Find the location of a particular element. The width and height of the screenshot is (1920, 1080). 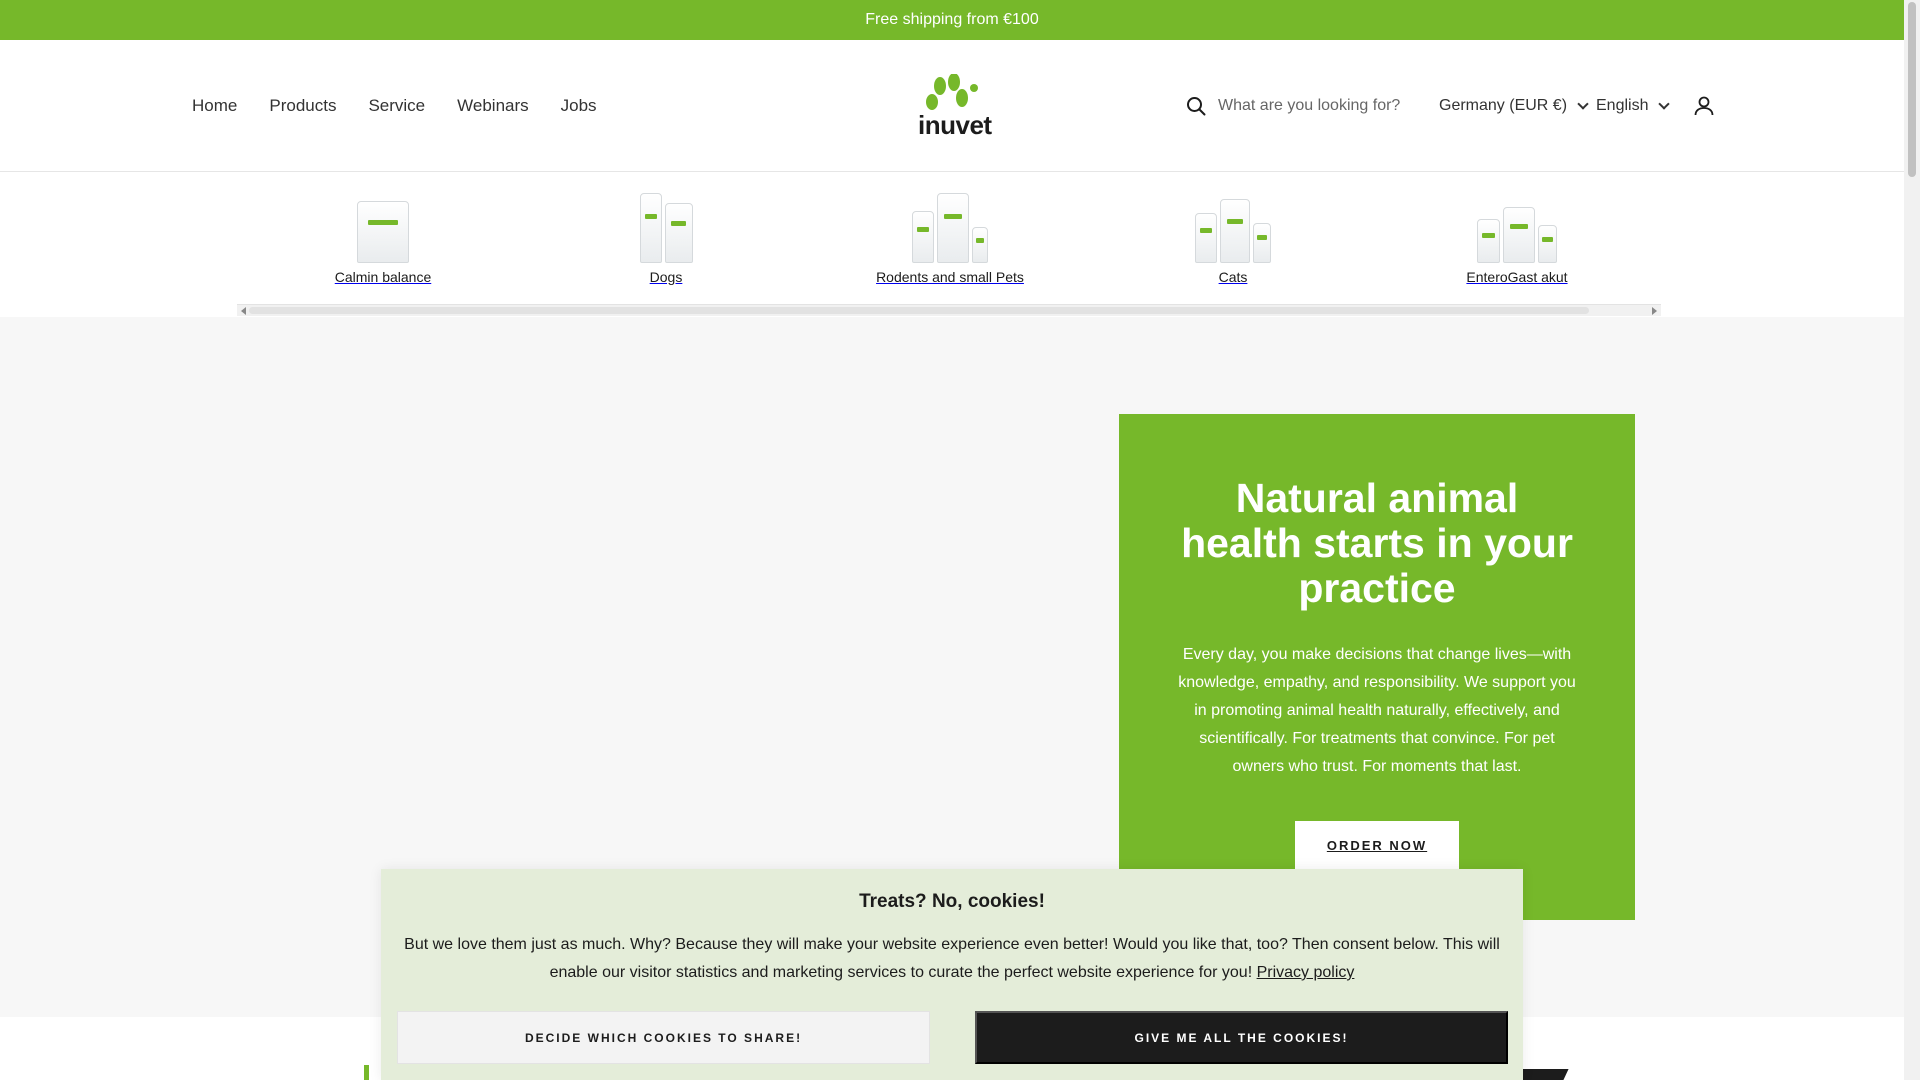

scrollbar-thumb is located at coordinates (919, 310).